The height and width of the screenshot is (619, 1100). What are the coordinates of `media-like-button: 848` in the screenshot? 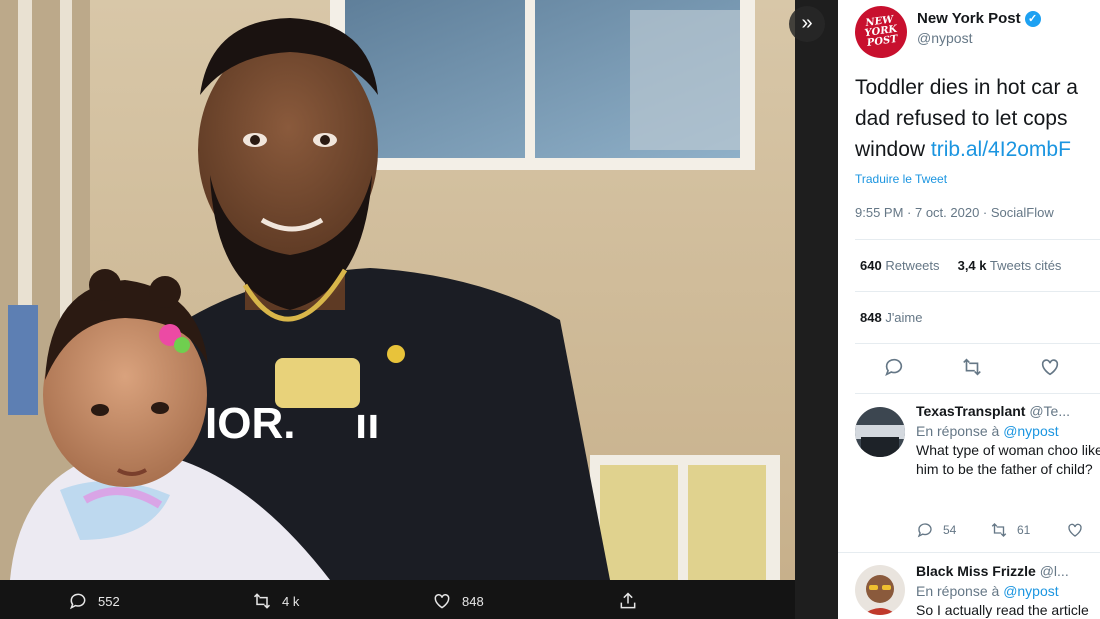 It's located at (458, 601).